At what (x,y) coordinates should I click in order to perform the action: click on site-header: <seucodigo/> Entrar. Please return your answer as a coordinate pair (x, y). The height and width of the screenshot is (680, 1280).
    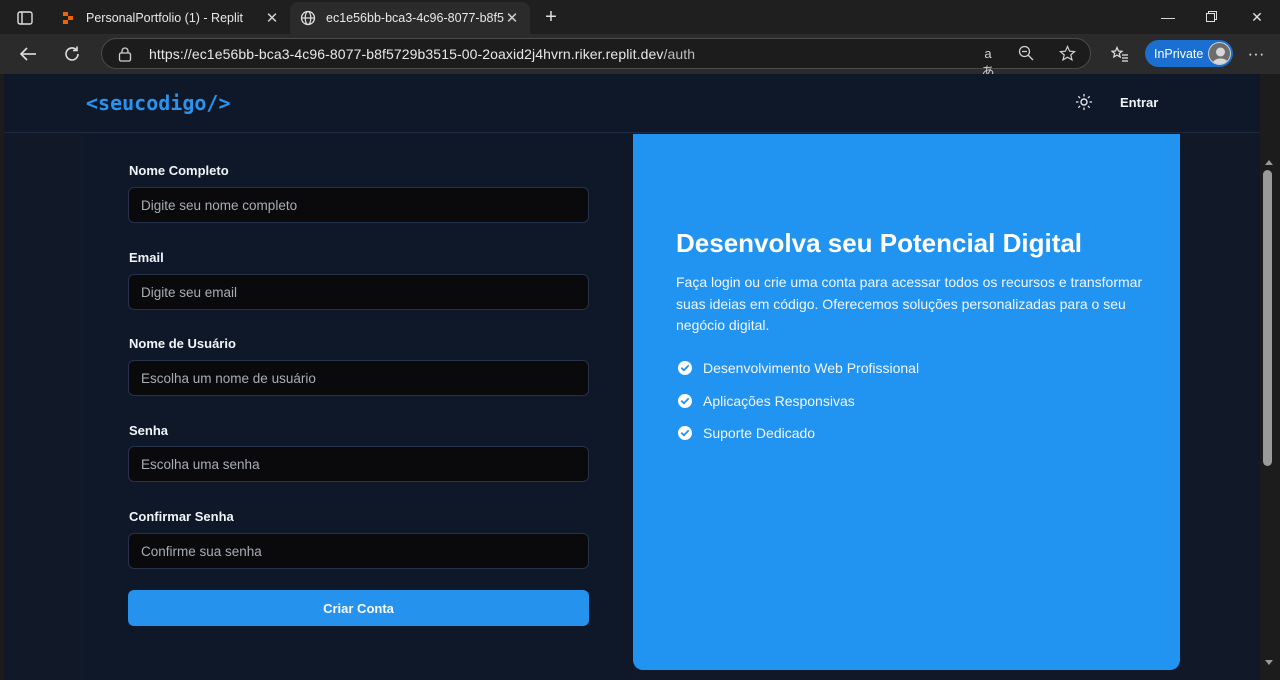
    Looking at the image, I should click on (632, 103).